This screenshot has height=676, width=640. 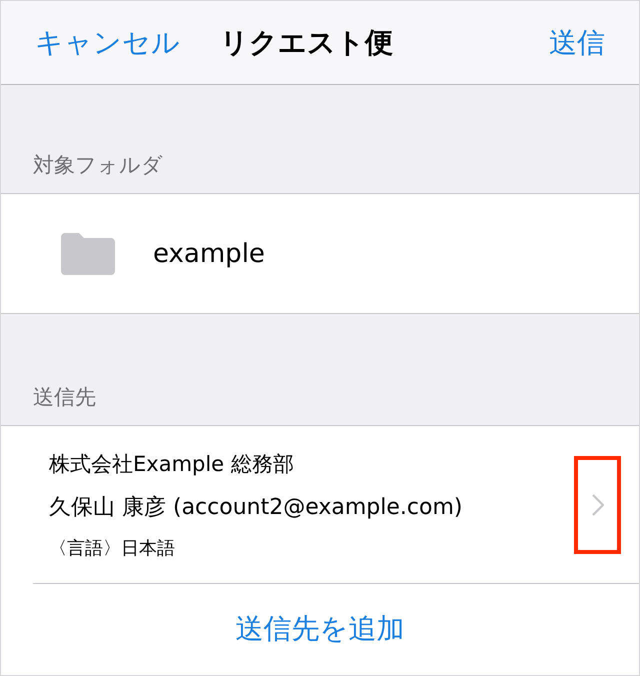 I want to click on screen-title: リクエスト便, so click(x=306, y=42).